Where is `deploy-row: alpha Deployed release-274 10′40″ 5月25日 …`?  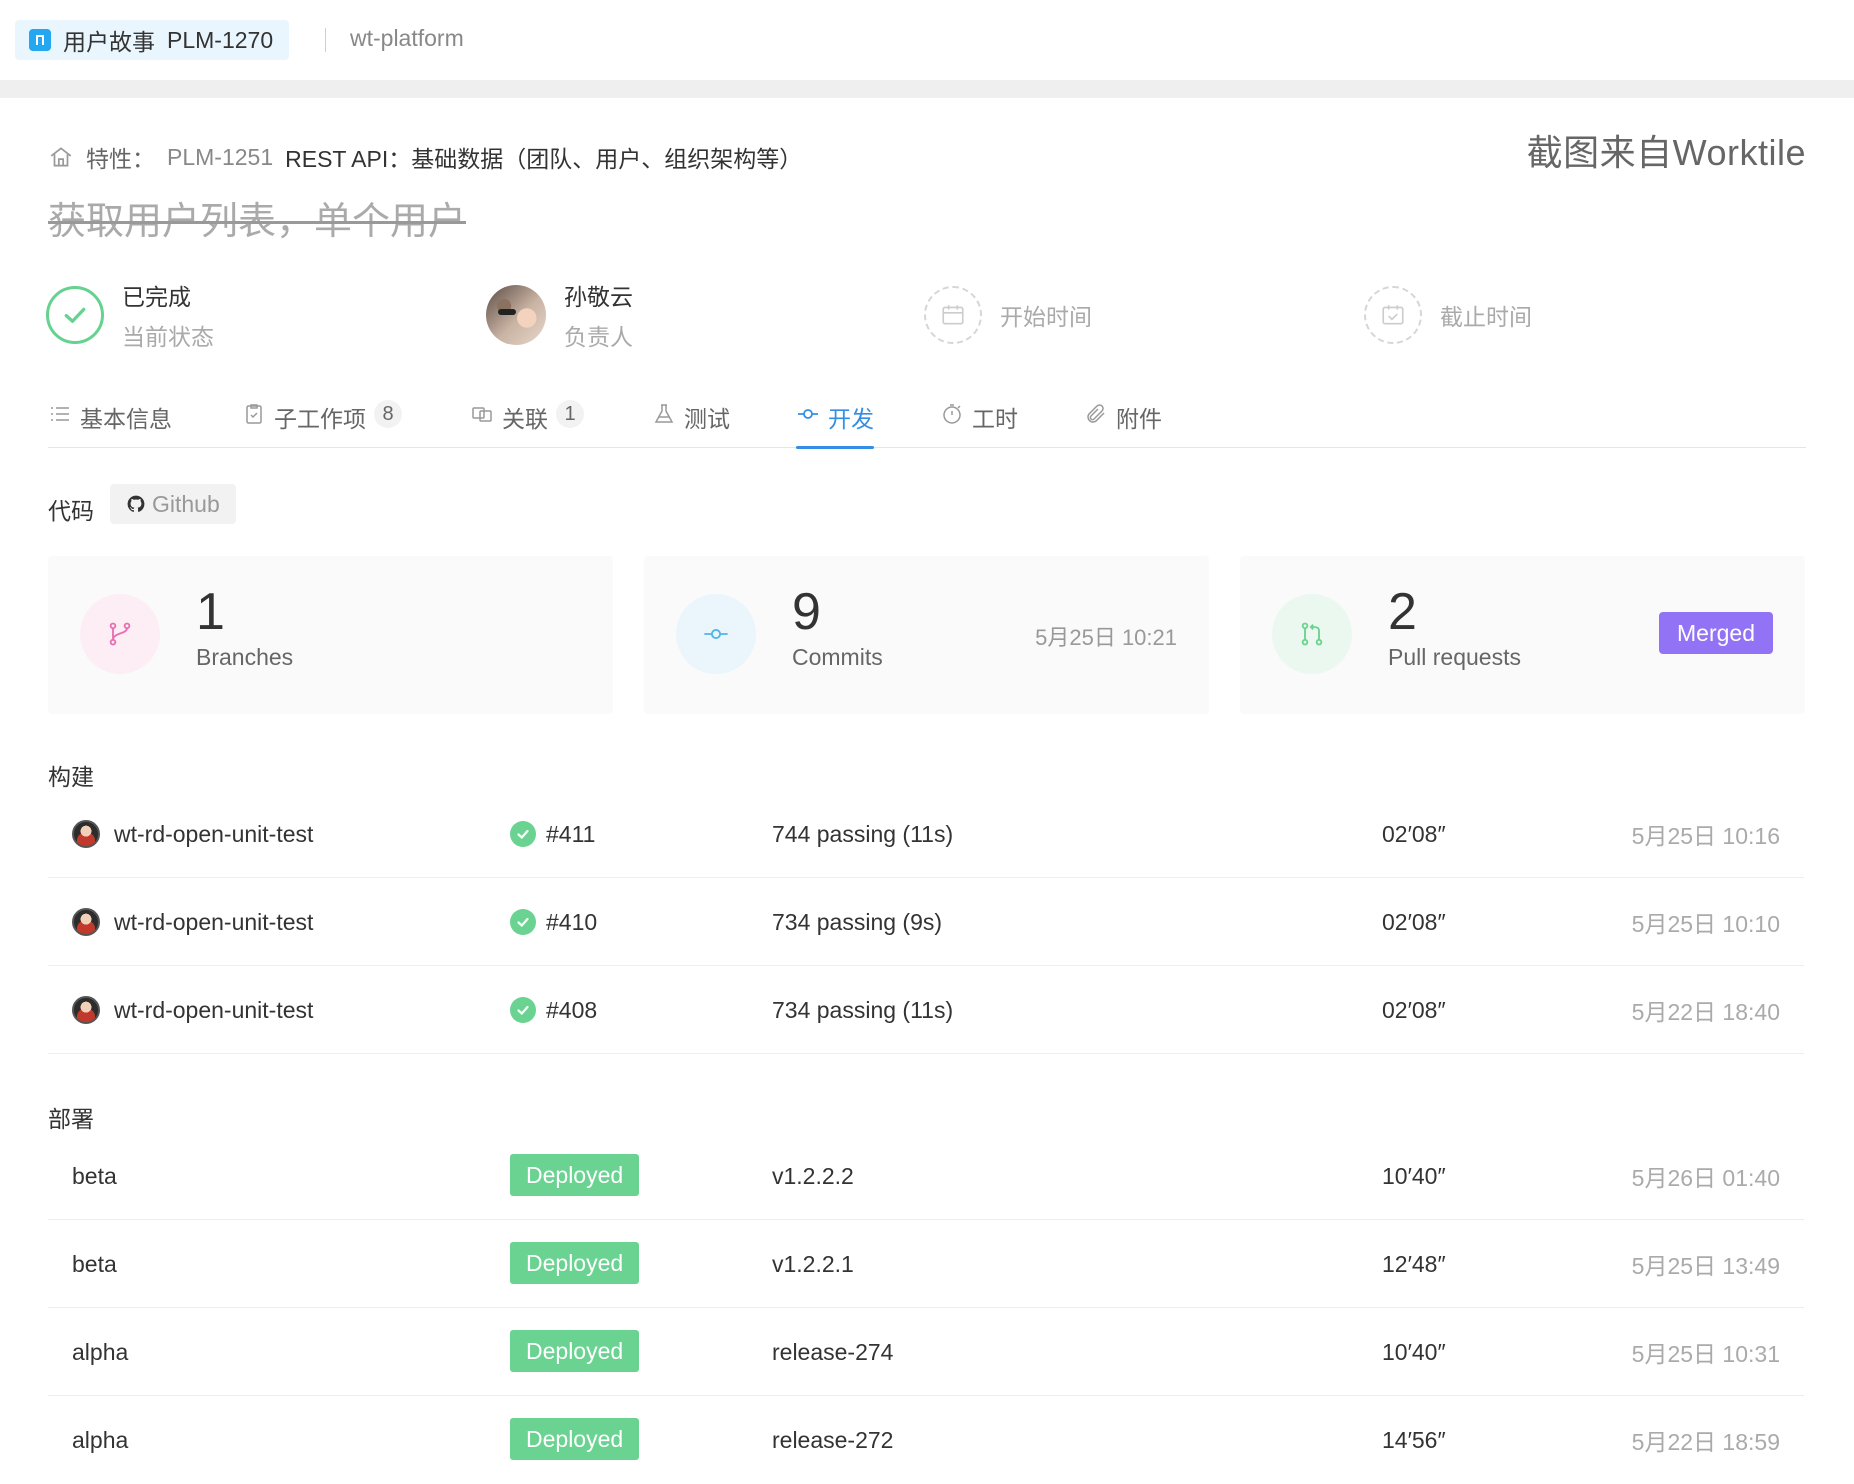
deploy-row: alpha Deployed release-274 10′40″ 5月25日 … is located at coordinates (926, 1352).